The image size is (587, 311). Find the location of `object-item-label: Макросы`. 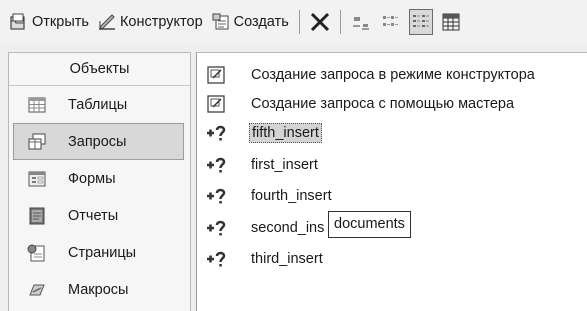

object-item-label: Макросы is located at coordinates (98, 289).